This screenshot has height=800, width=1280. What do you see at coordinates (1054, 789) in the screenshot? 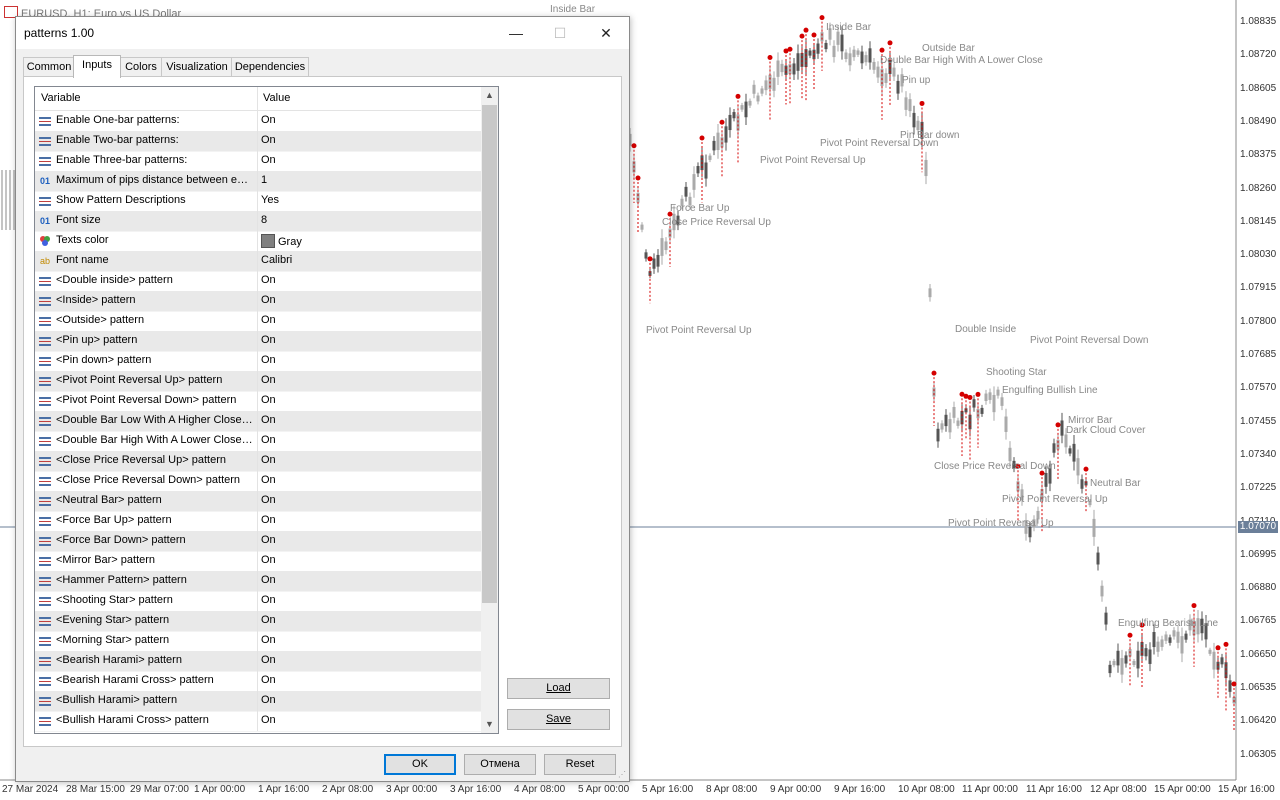
I see `time-tick-label: 11 Apr 16:00` at bounding box center [1054, 789].